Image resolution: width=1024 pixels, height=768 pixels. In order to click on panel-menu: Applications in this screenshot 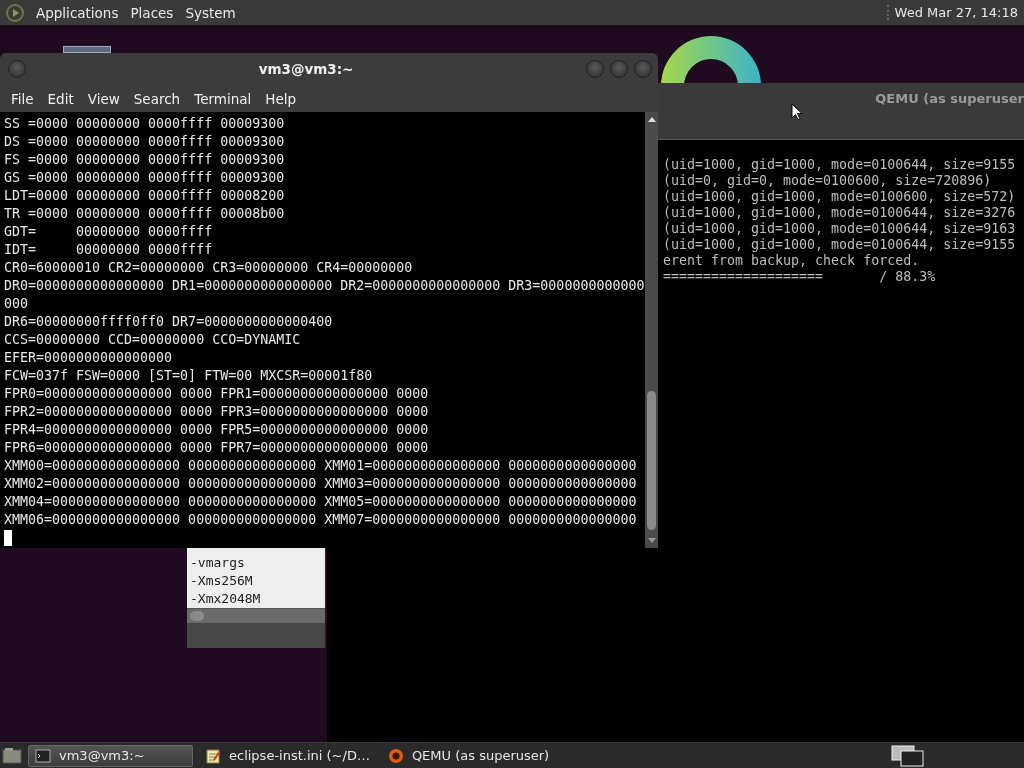, I will do `click(77, 12)`.